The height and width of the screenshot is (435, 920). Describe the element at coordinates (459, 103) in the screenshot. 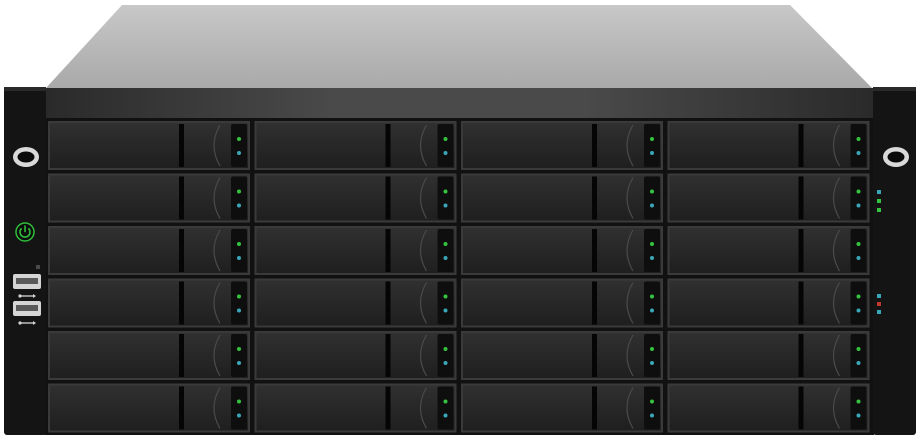

I see `front-lip` at that location.